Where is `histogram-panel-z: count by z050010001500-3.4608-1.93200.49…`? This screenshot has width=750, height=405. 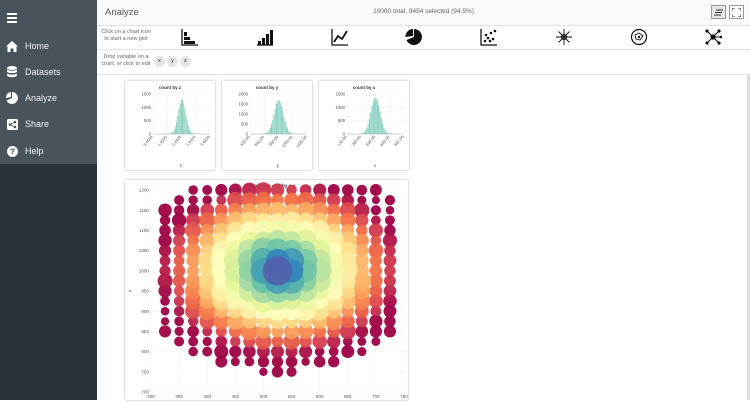 histogram-panel-z: count by z050010001500-3.4608-1.93200.49… is located at coordinates (170, 125).